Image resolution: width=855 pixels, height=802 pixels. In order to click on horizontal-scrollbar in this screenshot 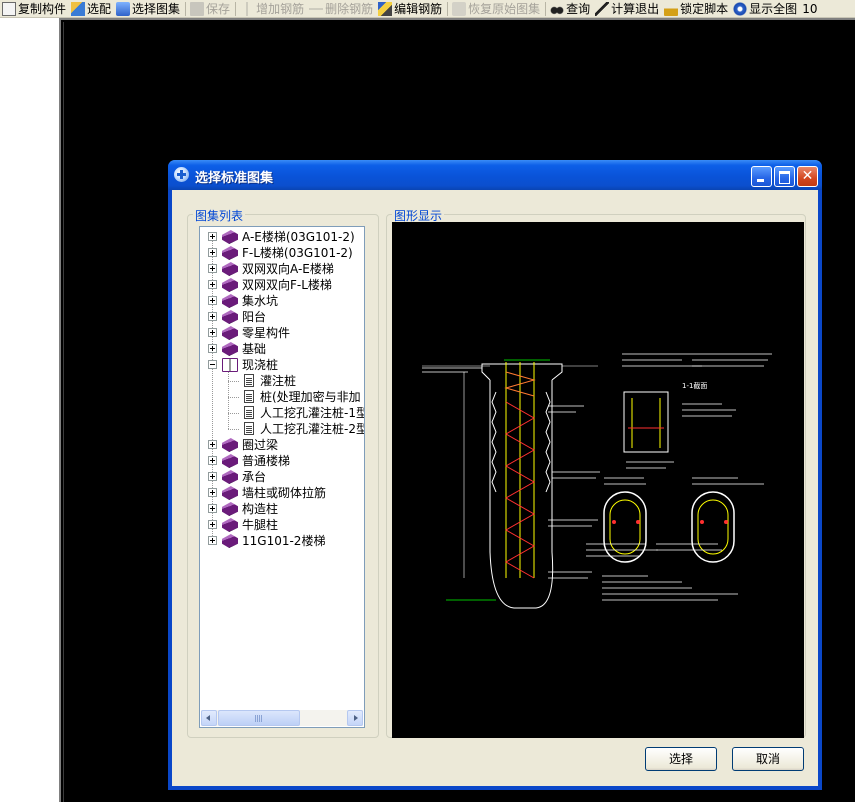, I will do `click(282, 718)`.